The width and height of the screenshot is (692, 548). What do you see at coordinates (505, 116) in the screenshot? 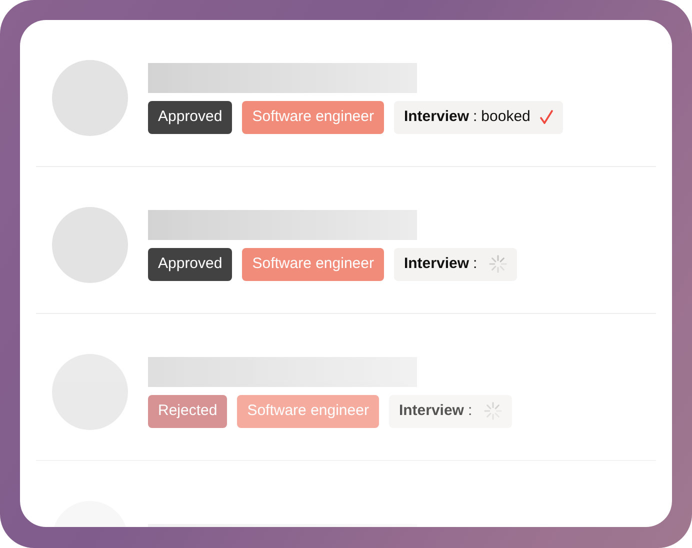
I see `interview-status: booked` at bounding box center [505, 116].